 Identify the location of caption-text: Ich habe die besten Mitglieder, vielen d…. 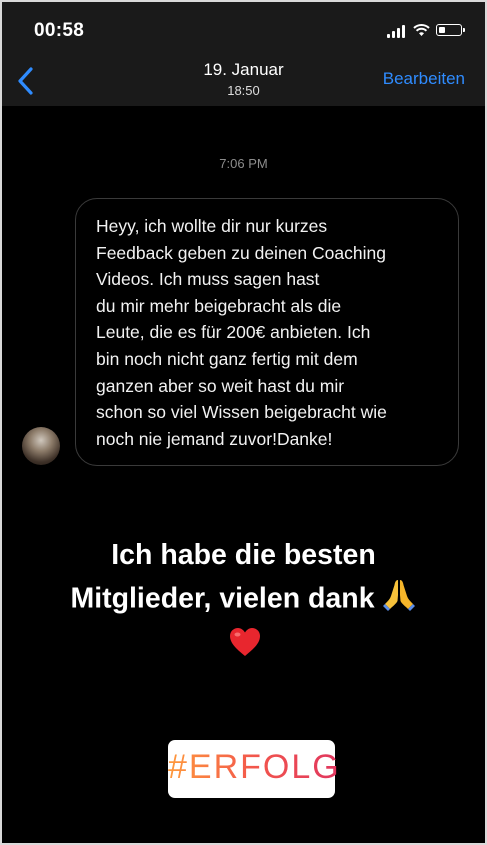
(223, 577).